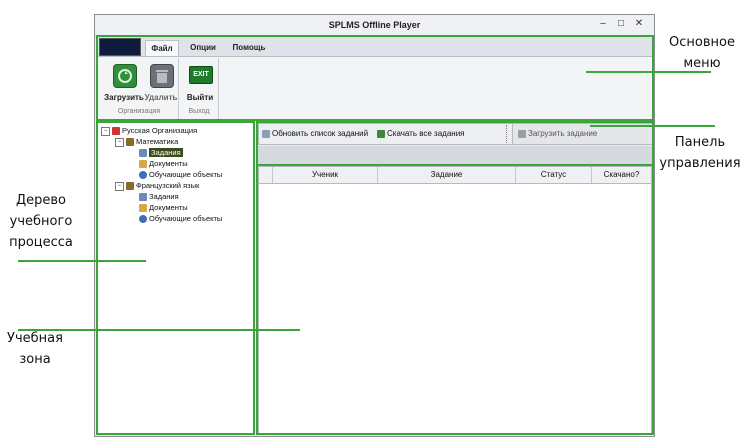  I want to click on maximize-icon: □, so click(621, 24).